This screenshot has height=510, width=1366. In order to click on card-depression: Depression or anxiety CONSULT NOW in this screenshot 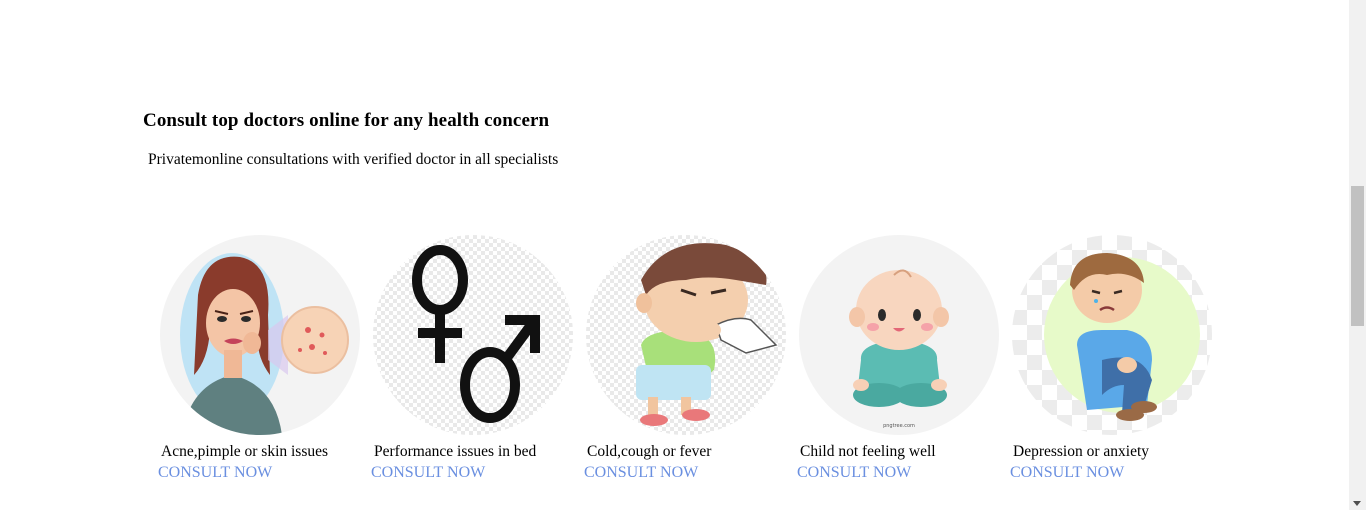, I will do `click(1115, 360)`.